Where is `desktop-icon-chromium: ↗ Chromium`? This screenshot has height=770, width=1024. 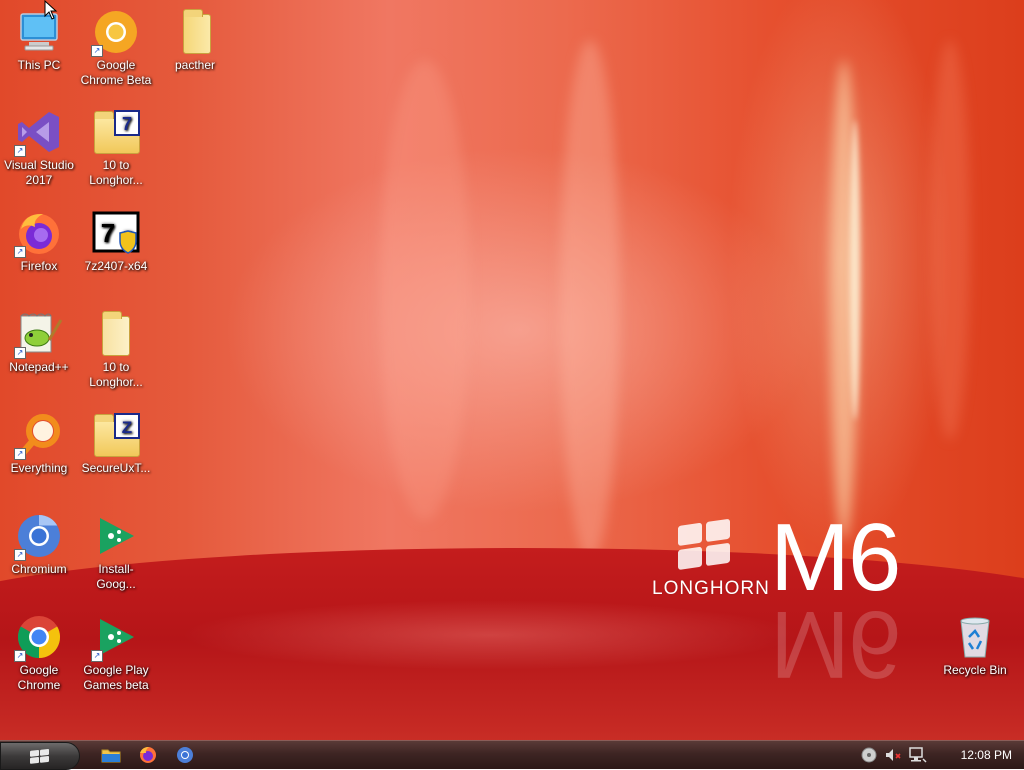
desktop-icon-chromium: ↗ Chromium is located at coordinates (39, 542).